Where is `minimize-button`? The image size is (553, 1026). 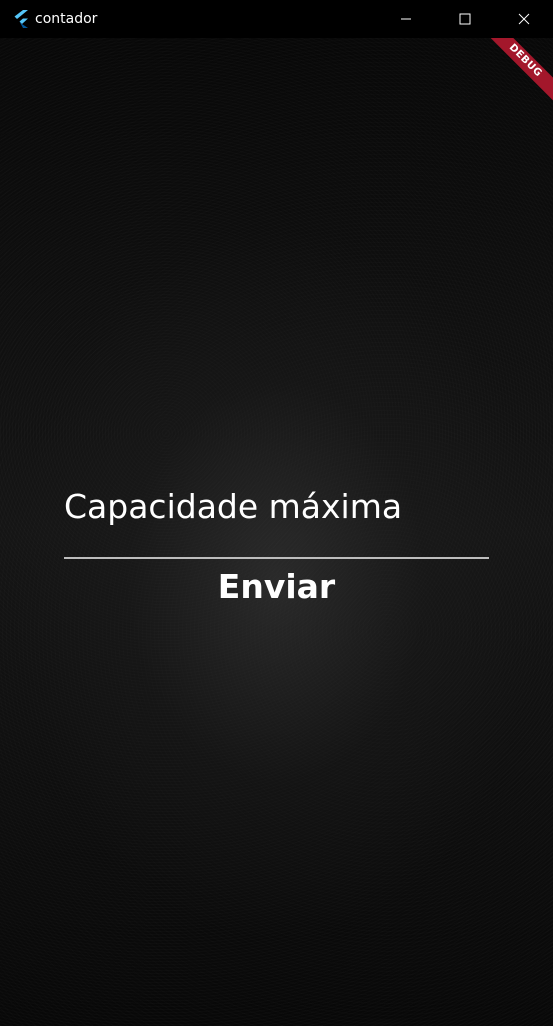 minimize-button is located at coordinates (405, 19).